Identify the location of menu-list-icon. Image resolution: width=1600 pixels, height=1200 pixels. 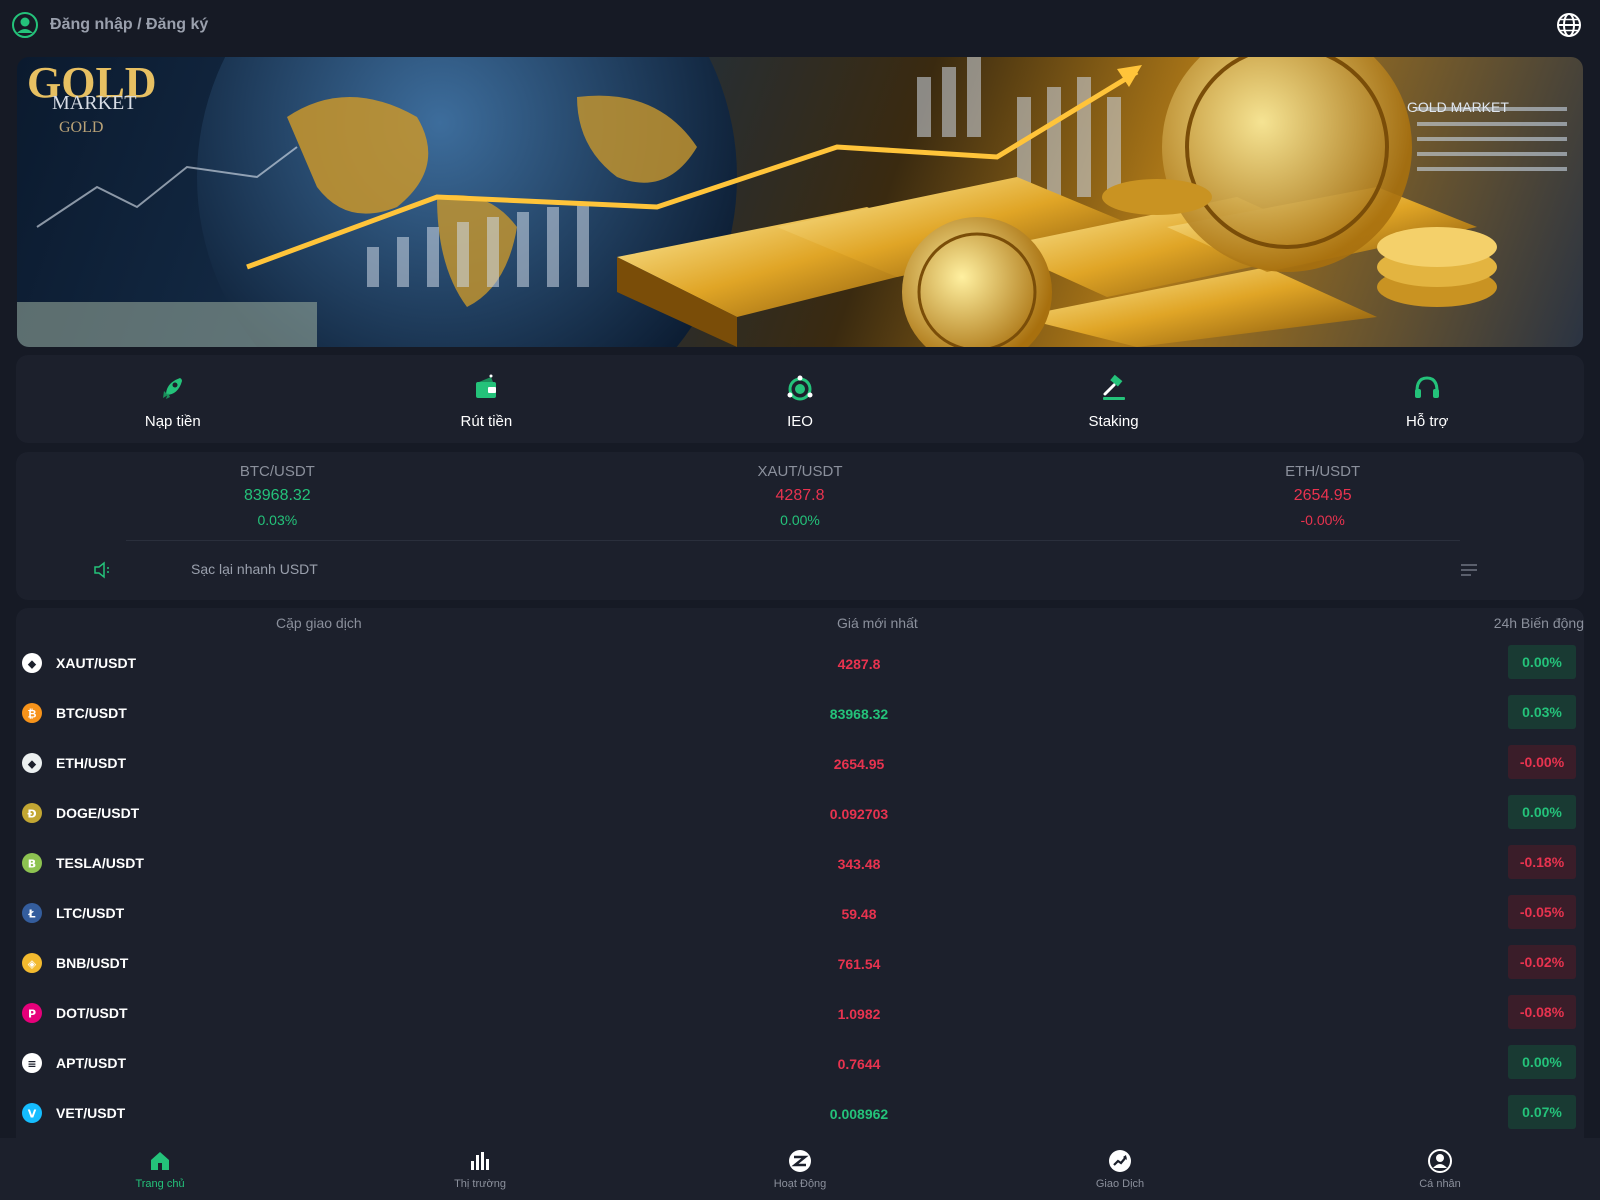
(1469, 570).